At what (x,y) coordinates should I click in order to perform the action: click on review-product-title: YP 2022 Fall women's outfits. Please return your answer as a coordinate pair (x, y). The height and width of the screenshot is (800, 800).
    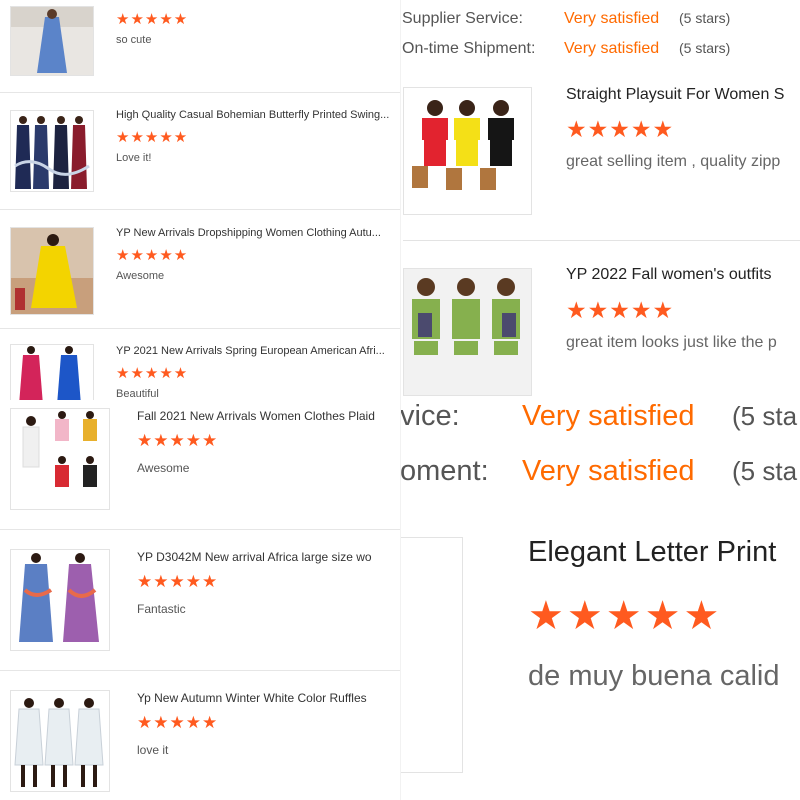
    Looking at the image, I should click on (683, 275).